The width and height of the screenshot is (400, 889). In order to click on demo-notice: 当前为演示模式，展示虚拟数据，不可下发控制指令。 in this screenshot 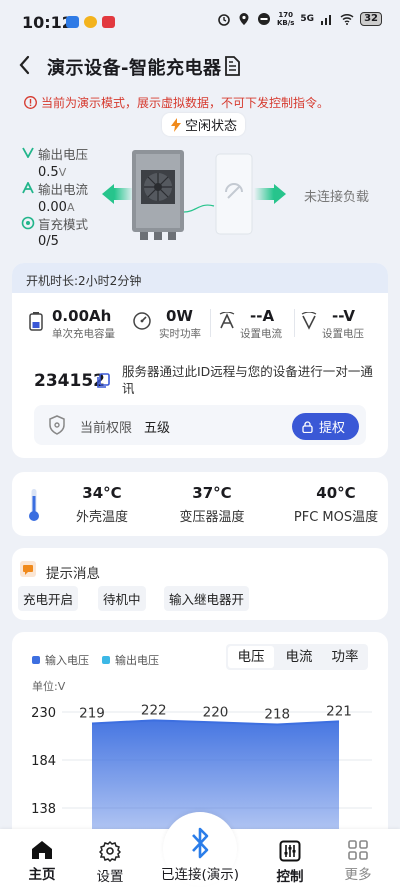, I will do `click(176, 102)`.